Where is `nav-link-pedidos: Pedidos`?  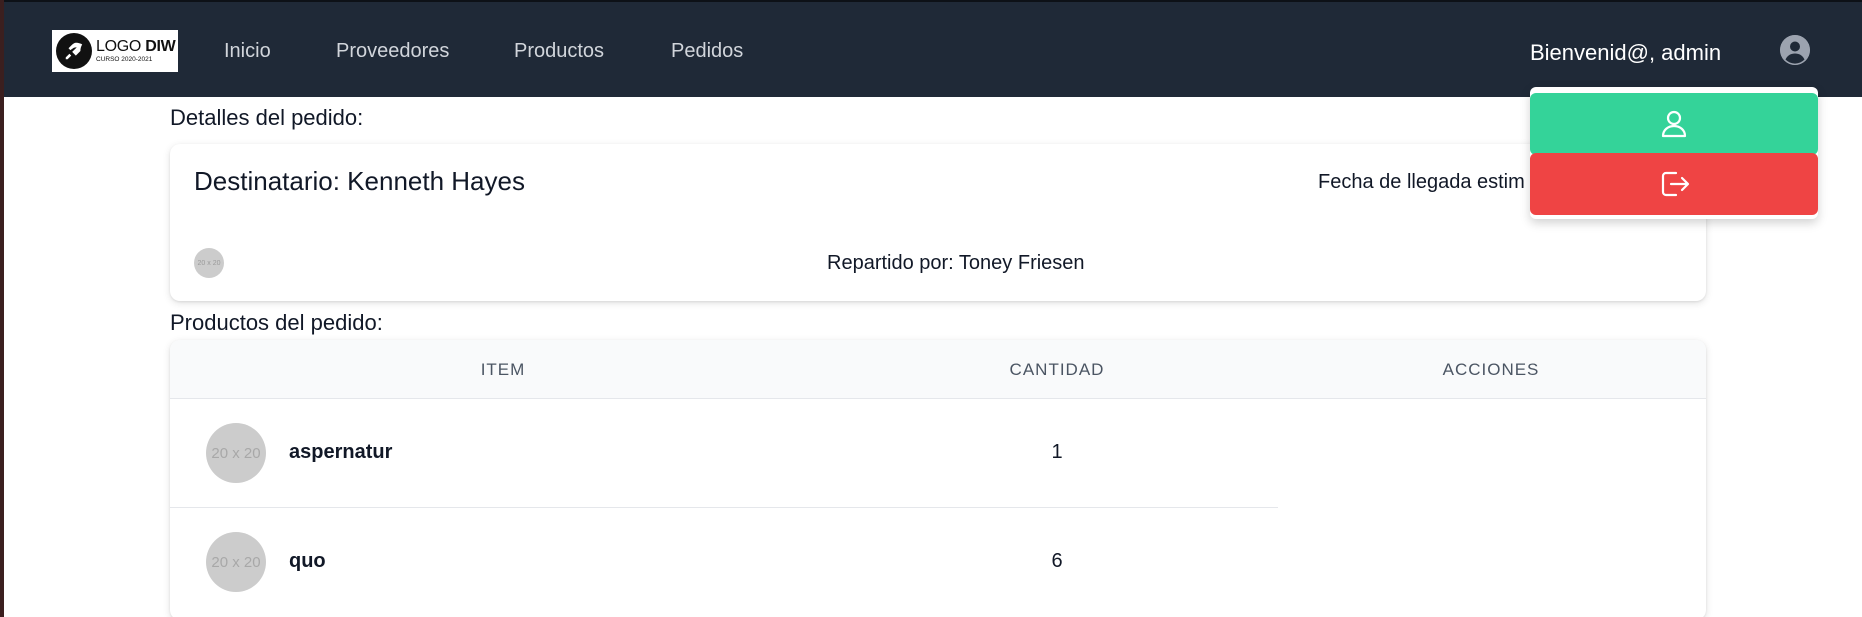
nav-link-pedidos: Pedidos is located at coordinates (707, 51).